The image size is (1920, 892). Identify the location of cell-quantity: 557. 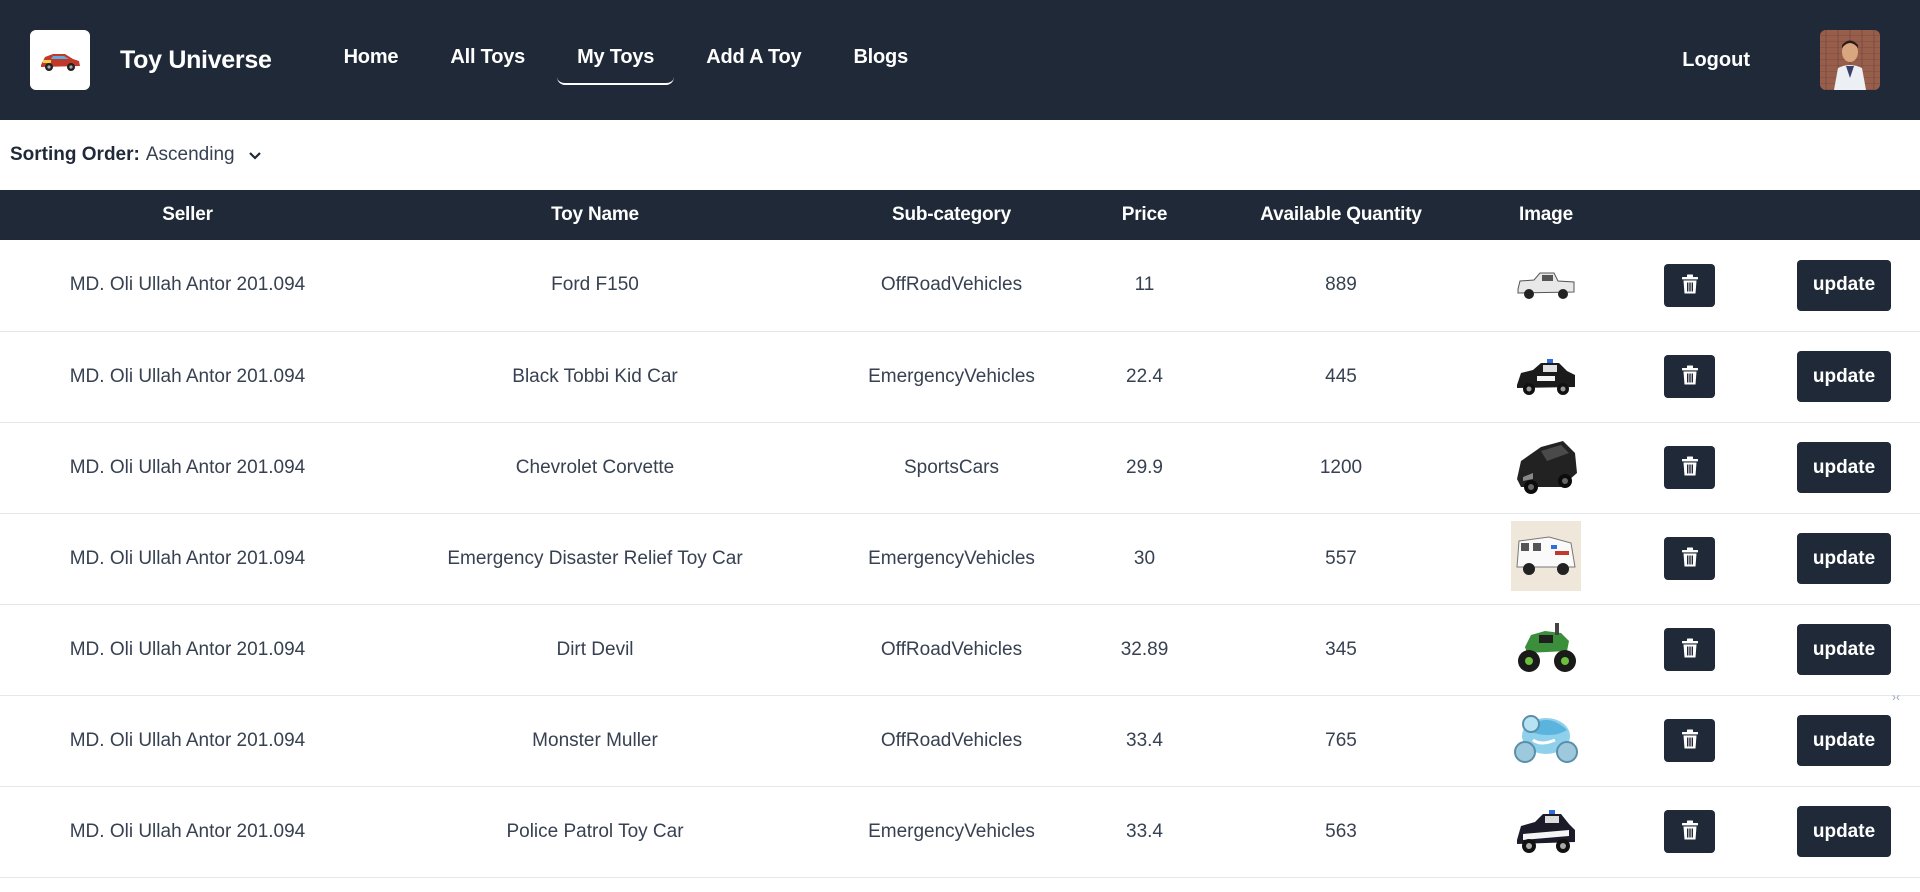
(1341, 558).